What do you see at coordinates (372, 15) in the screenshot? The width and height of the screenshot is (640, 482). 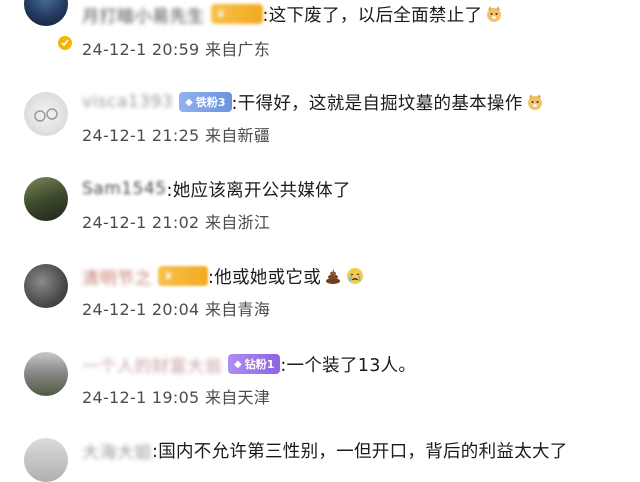 I see `comment-text: :这下废了，以后全面禁止了` at bounding box center [372, 15].